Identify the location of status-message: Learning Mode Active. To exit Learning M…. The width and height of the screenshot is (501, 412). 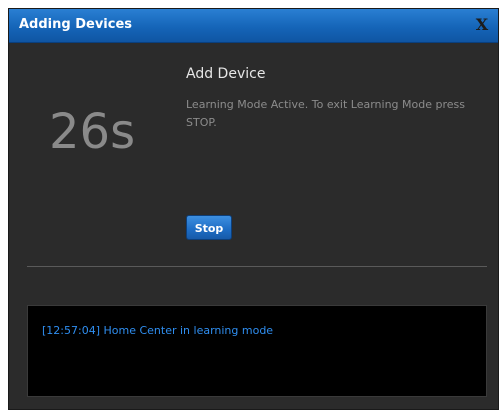
(325, 113).